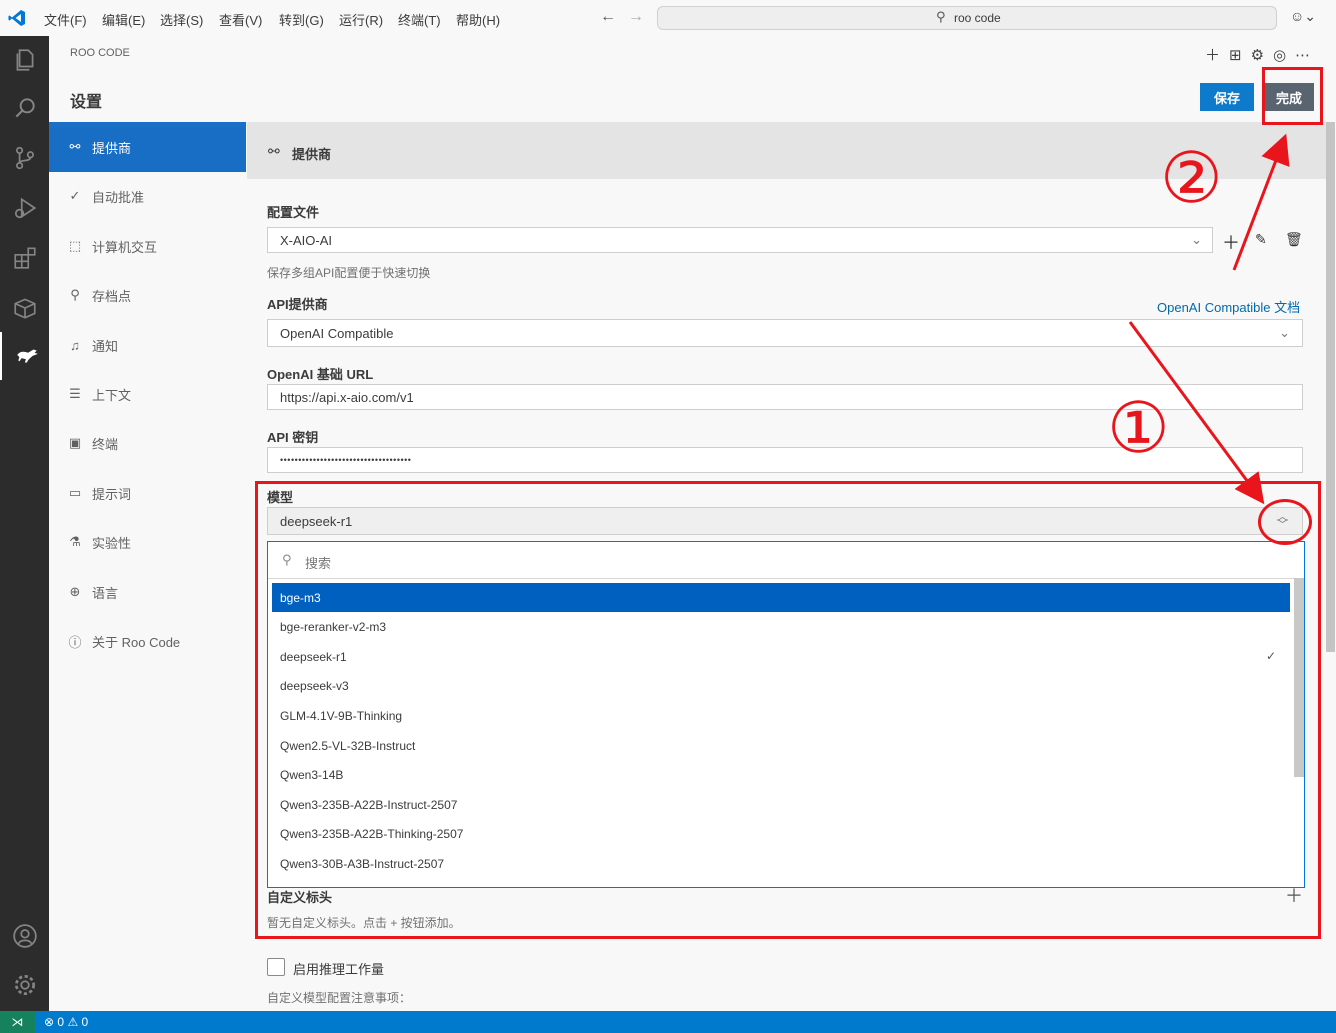  Describe the element at coordinates (61, 1022) in the screenshot. I see `error-count: 0` at that location.